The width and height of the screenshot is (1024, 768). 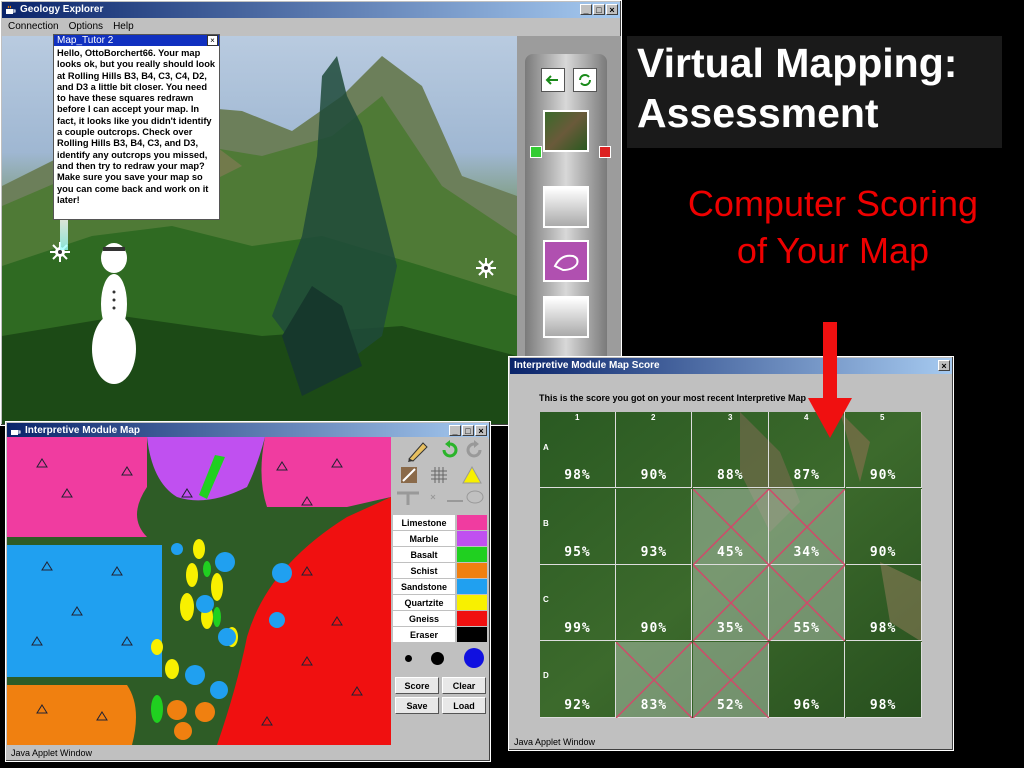 I want to click on pencil-icon, so click(x=418, y=451).